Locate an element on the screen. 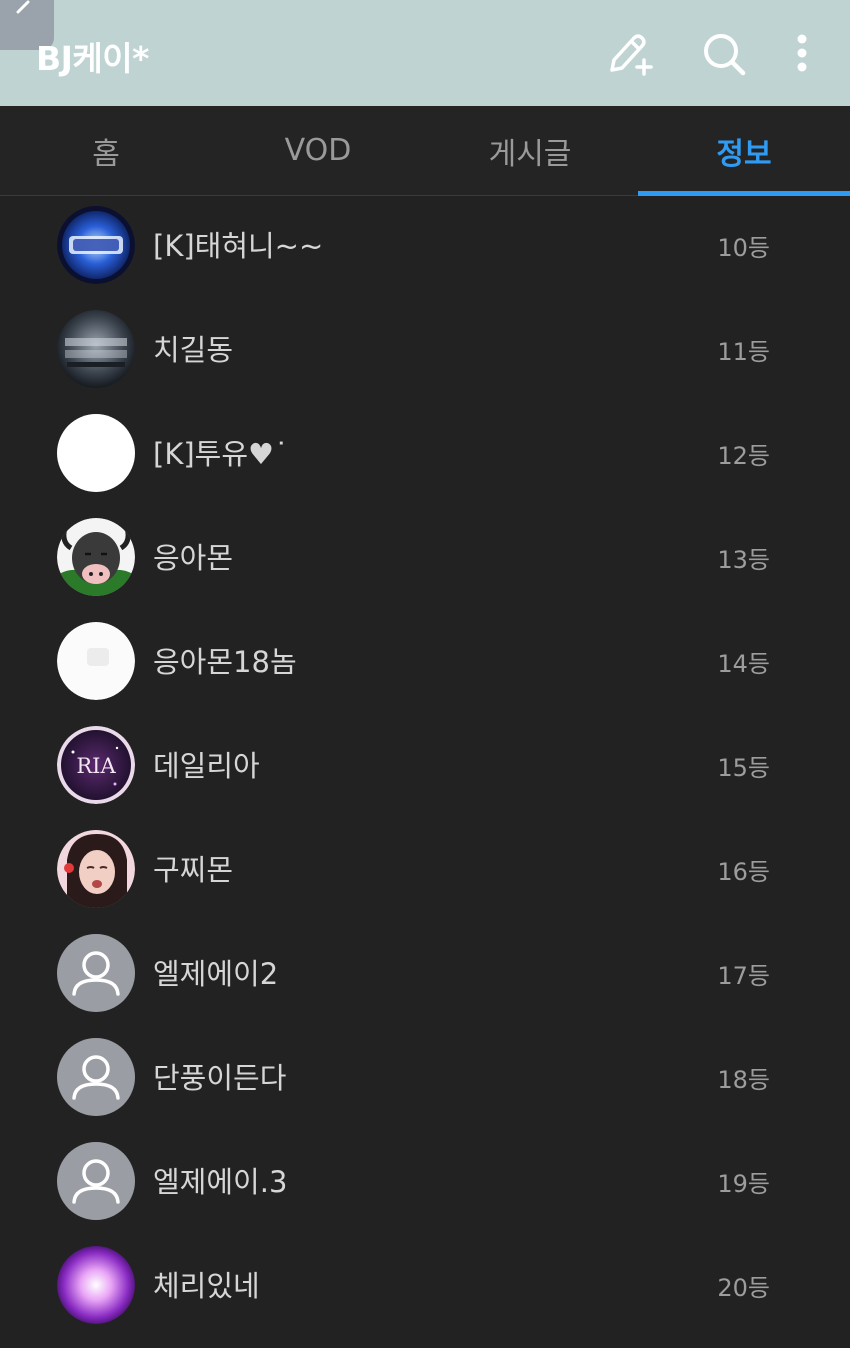 This screenshot has height=1348, width=850. person-photo-avatar is located at coordinates (96, 869).